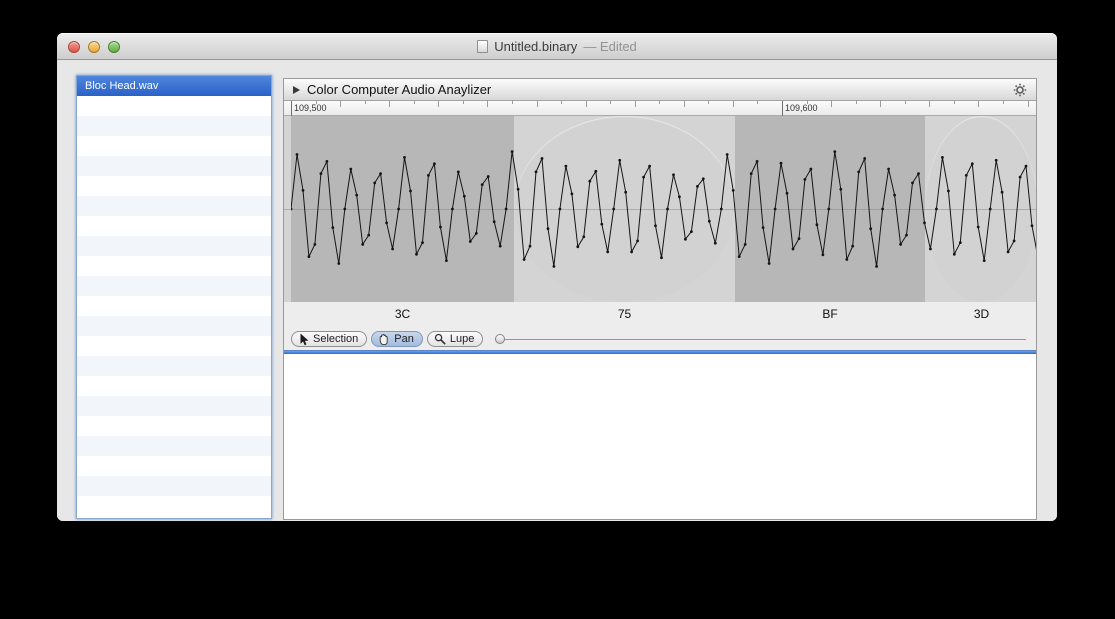 The image size is (1115, 619). What do you see at coordinates (336, 339) in the screenshot?
I see `tool-label: Selection` at bounding box center [336, 339].